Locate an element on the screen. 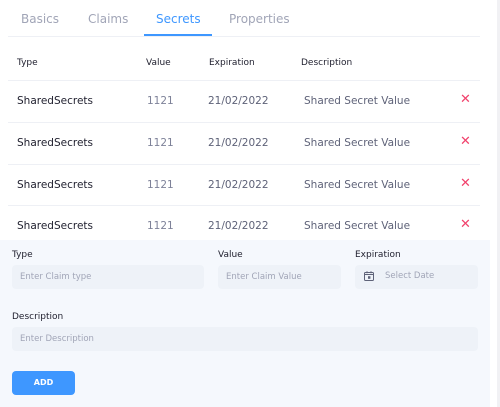 Image resolution: width=500 pixels, height=407 pixels. tab-claims: Claims is located at coordinates (108, 19).